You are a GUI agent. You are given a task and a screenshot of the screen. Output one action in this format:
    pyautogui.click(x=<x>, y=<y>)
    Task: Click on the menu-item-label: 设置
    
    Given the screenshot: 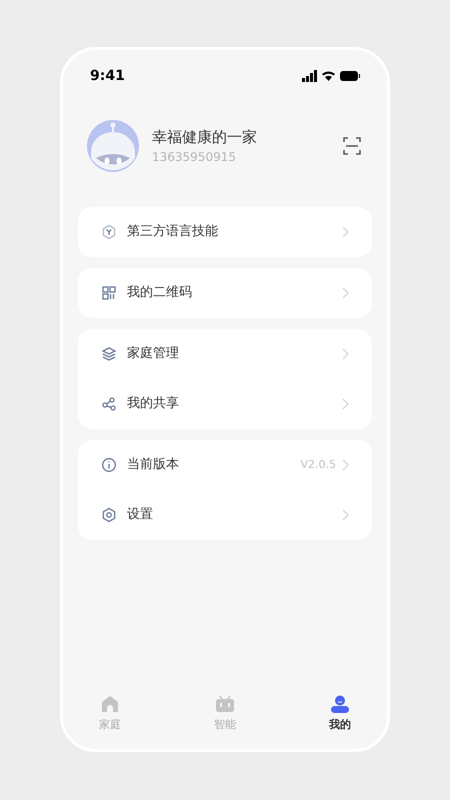 What is the action you would take?
    pyautogui.click(x=140, y=515)
    